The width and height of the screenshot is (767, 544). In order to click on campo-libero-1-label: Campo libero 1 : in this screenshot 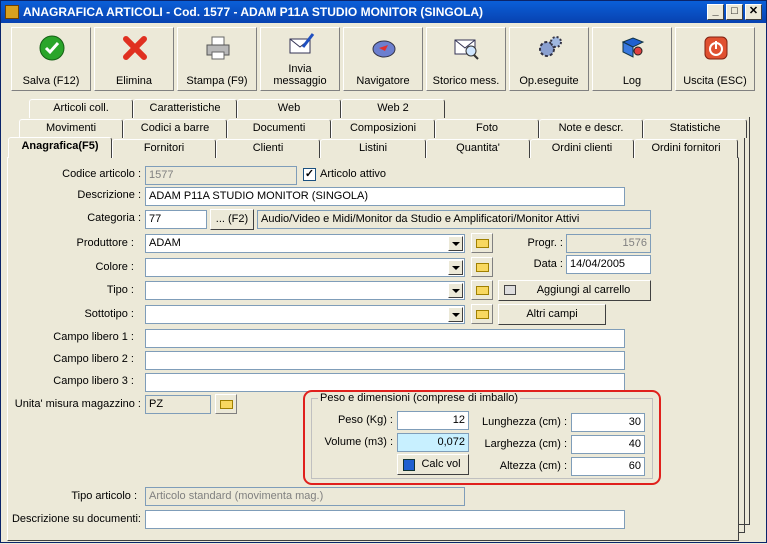, I will do `click(93, 337)`.